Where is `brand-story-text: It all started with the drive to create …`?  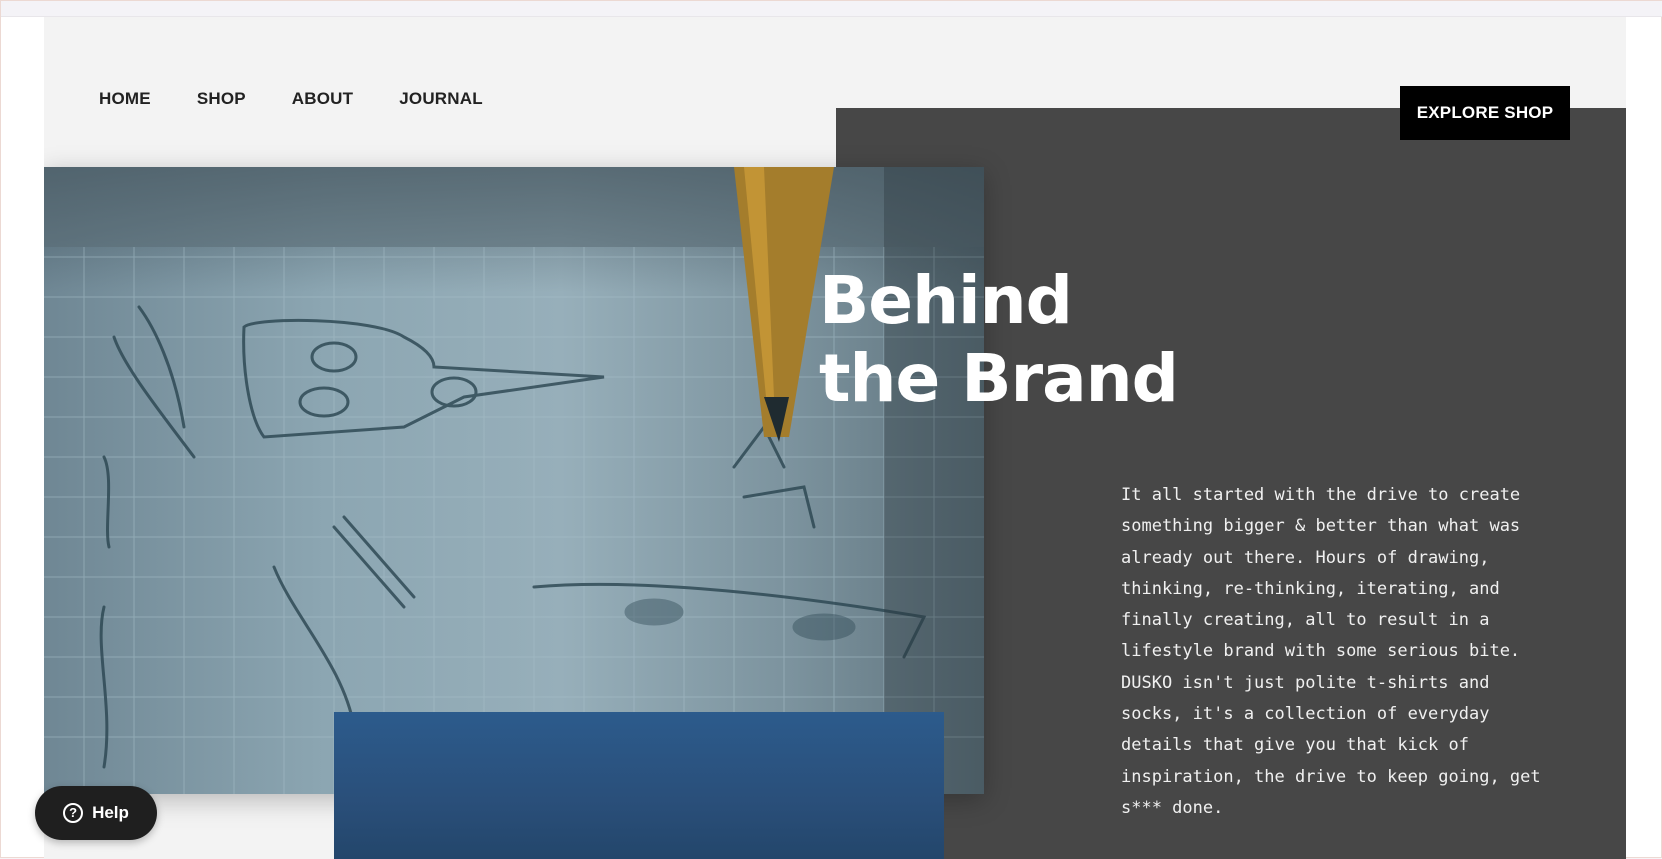
brand-story-text: It all started with the drive to create … is located at coordinates (1331, 651).